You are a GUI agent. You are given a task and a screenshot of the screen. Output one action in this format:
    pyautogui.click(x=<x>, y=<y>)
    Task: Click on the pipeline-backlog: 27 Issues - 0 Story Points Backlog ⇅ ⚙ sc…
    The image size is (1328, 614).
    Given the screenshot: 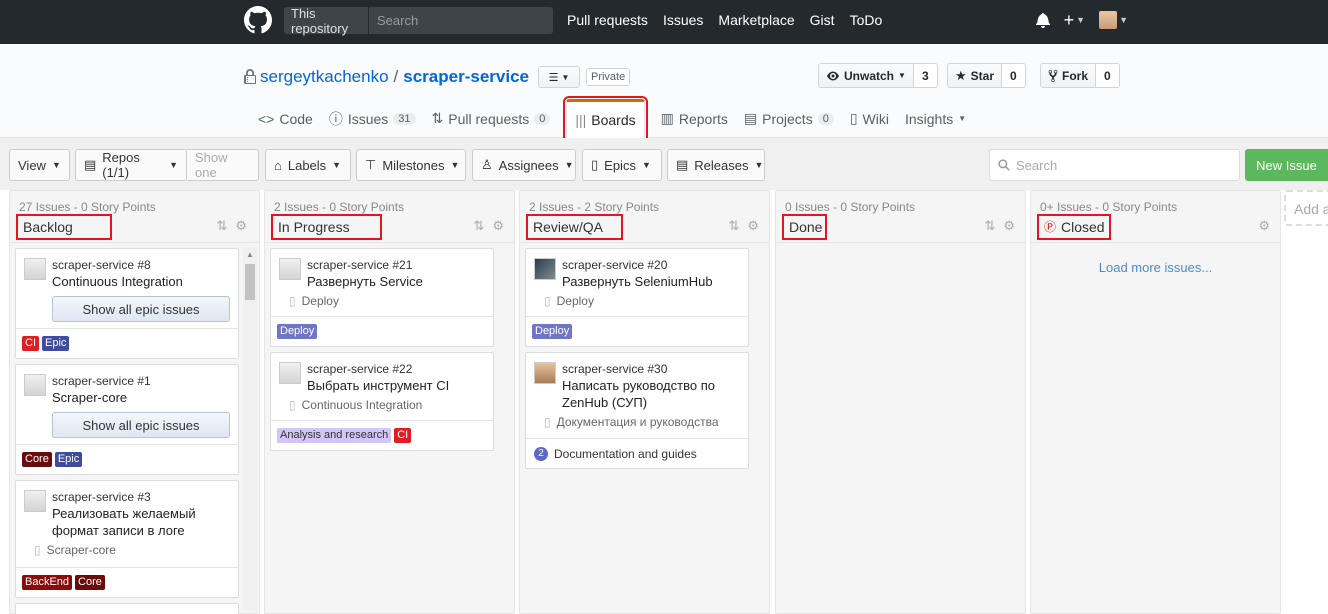 What is the action you would take?
    pyautogui.click(x=134, y=402)
    